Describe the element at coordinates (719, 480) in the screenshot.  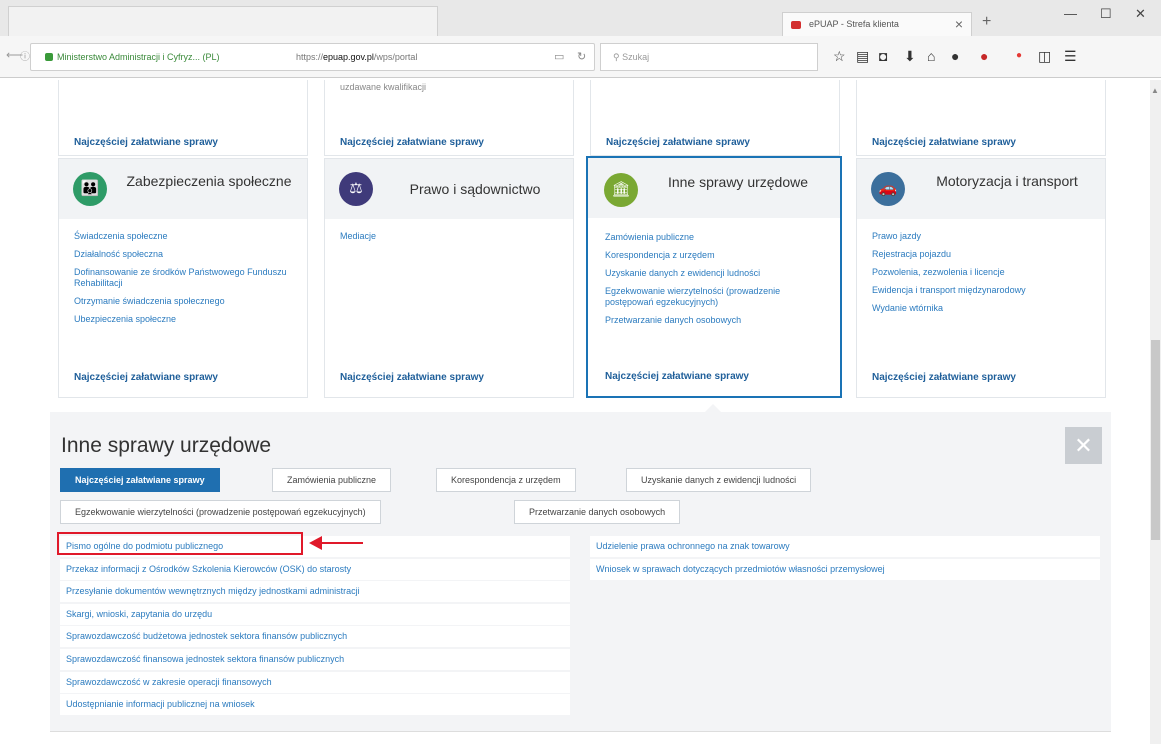
I see `tab-population-register: Uzyskanie danych z ewidencji ludności` at that location.